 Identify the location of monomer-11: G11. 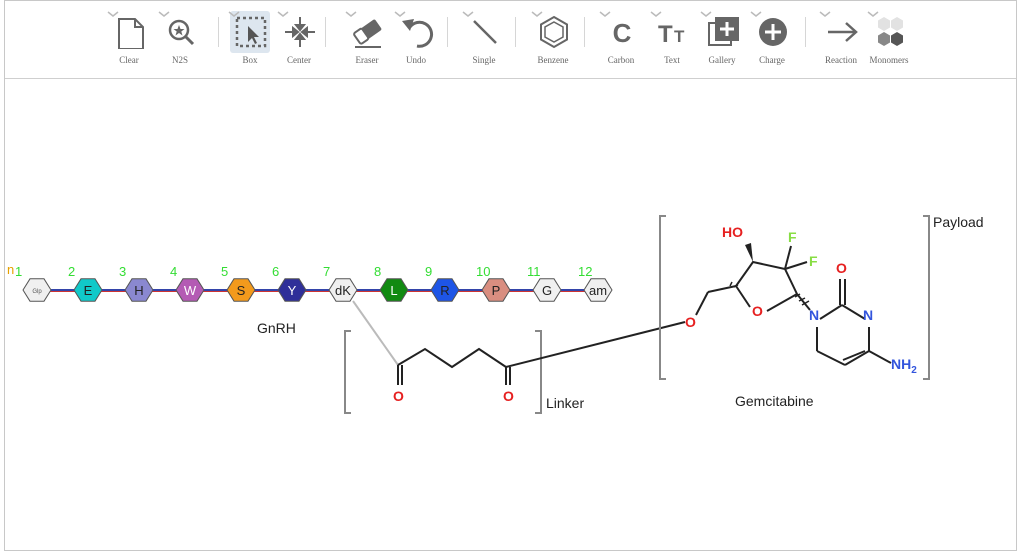
(544, 283).